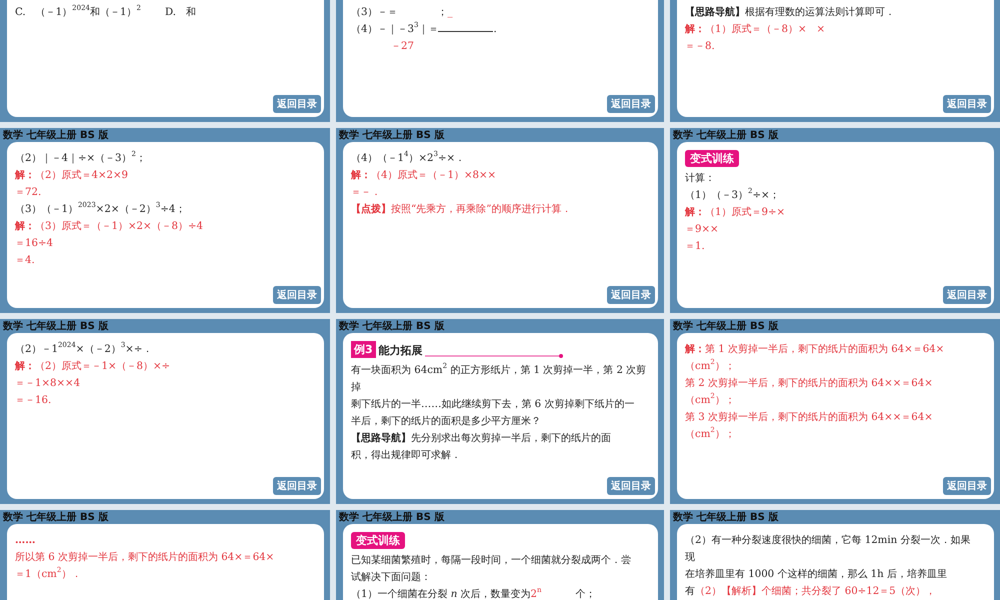 The width and height of the screenshot is (1000, 600). I want to click on slide-card: 【思路导航】根据有理数的运算法则计算即可． 解：（1）原式＝（－8）× × ＝－8. 返回目录, so click(835, 58).